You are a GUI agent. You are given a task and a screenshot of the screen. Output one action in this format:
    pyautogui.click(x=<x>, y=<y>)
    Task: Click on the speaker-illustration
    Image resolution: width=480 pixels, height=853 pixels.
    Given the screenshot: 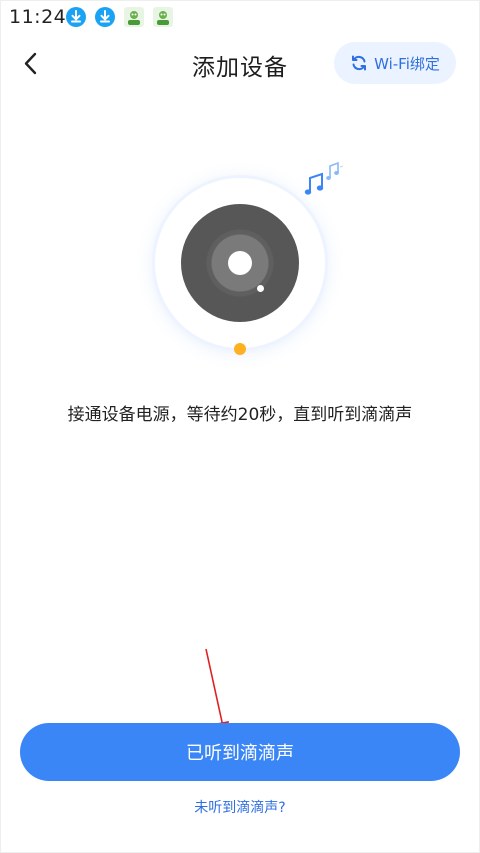 What is the action you would take?
    pyautogui.click(x=250, y=260)
    